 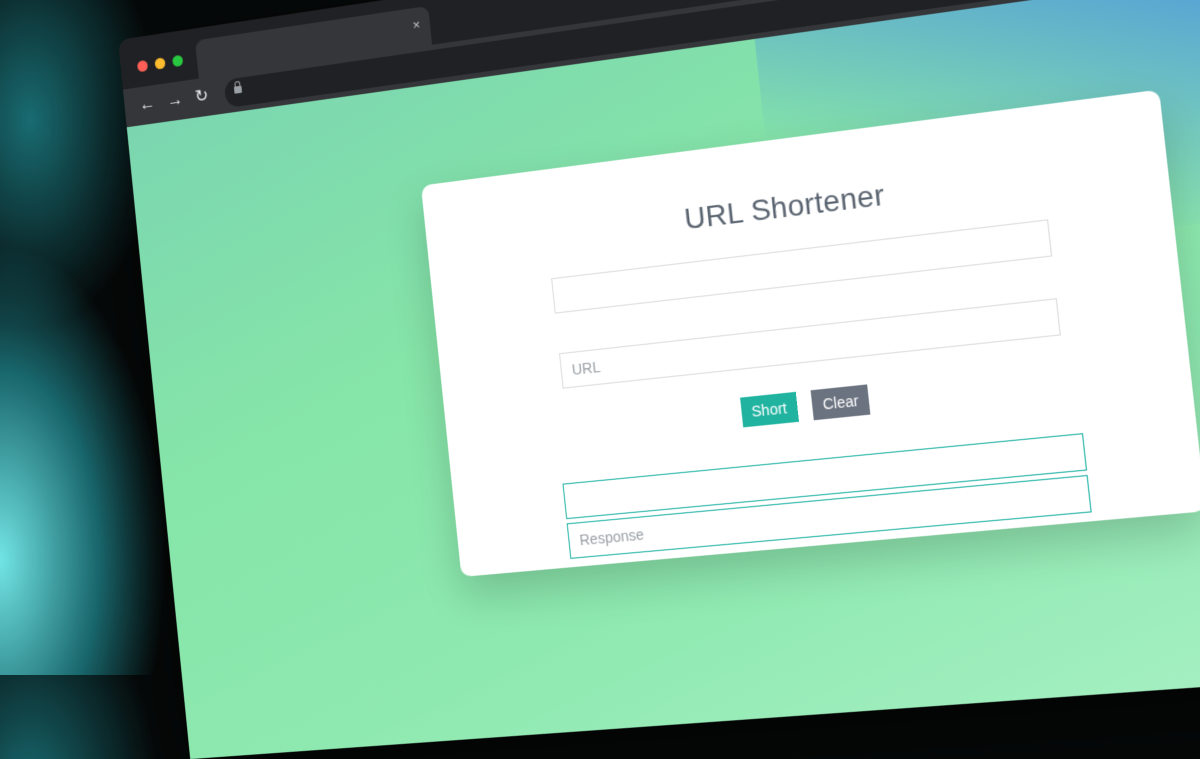 I want to click on minimize-window-button, so click(x=160, y=63).